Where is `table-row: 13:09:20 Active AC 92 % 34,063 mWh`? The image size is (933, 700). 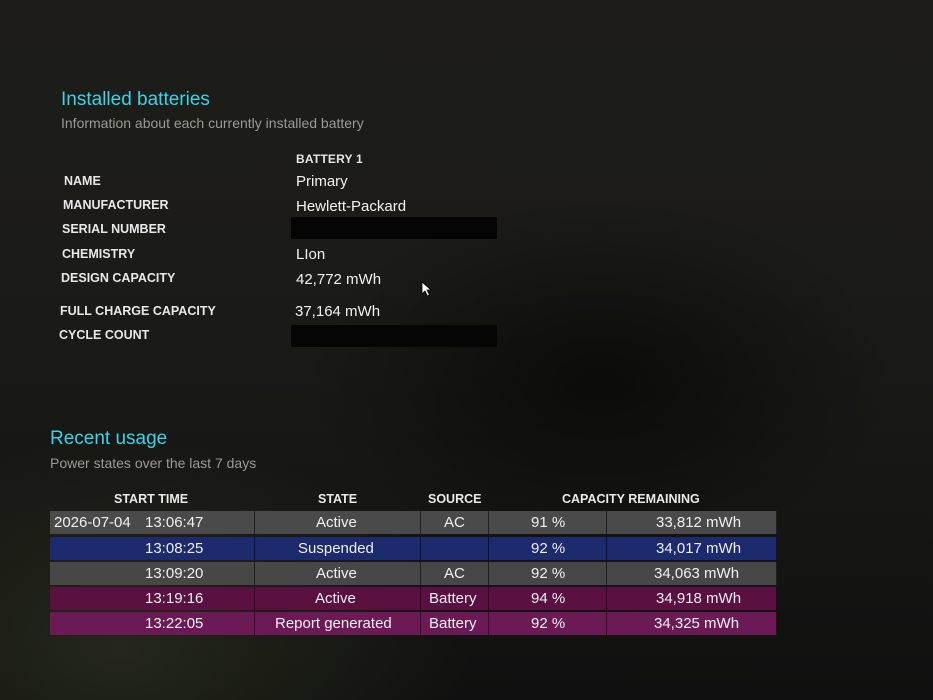 table-row: 13:09:20 Active AC 92 % 34,063 mWh is located at coordinates (413, 573).